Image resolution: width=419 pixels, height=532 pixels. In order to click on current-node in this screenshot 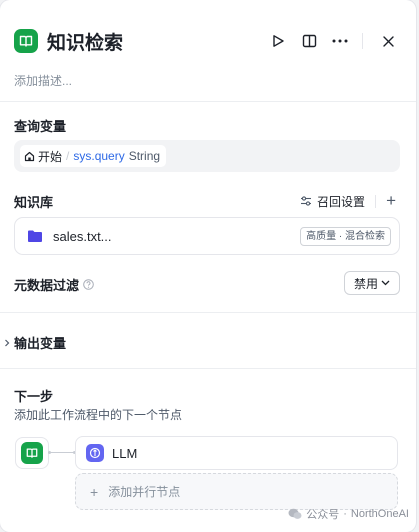, I will do `click(32, 453)`.